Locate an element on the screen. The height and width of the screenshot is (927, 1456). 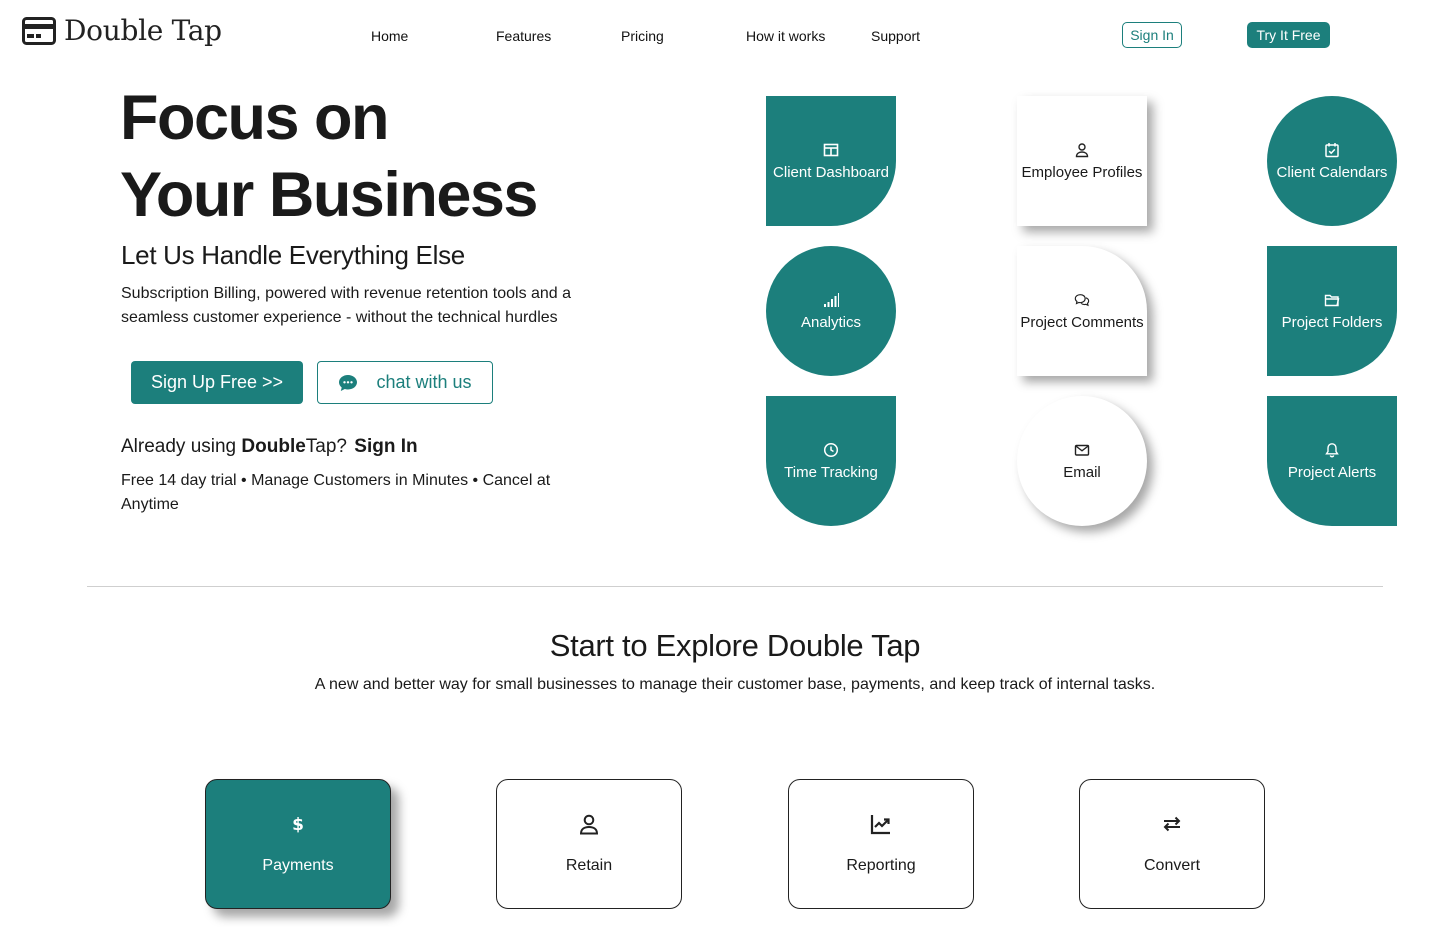
bar-chart-icon is located at coordinates (831, 299).